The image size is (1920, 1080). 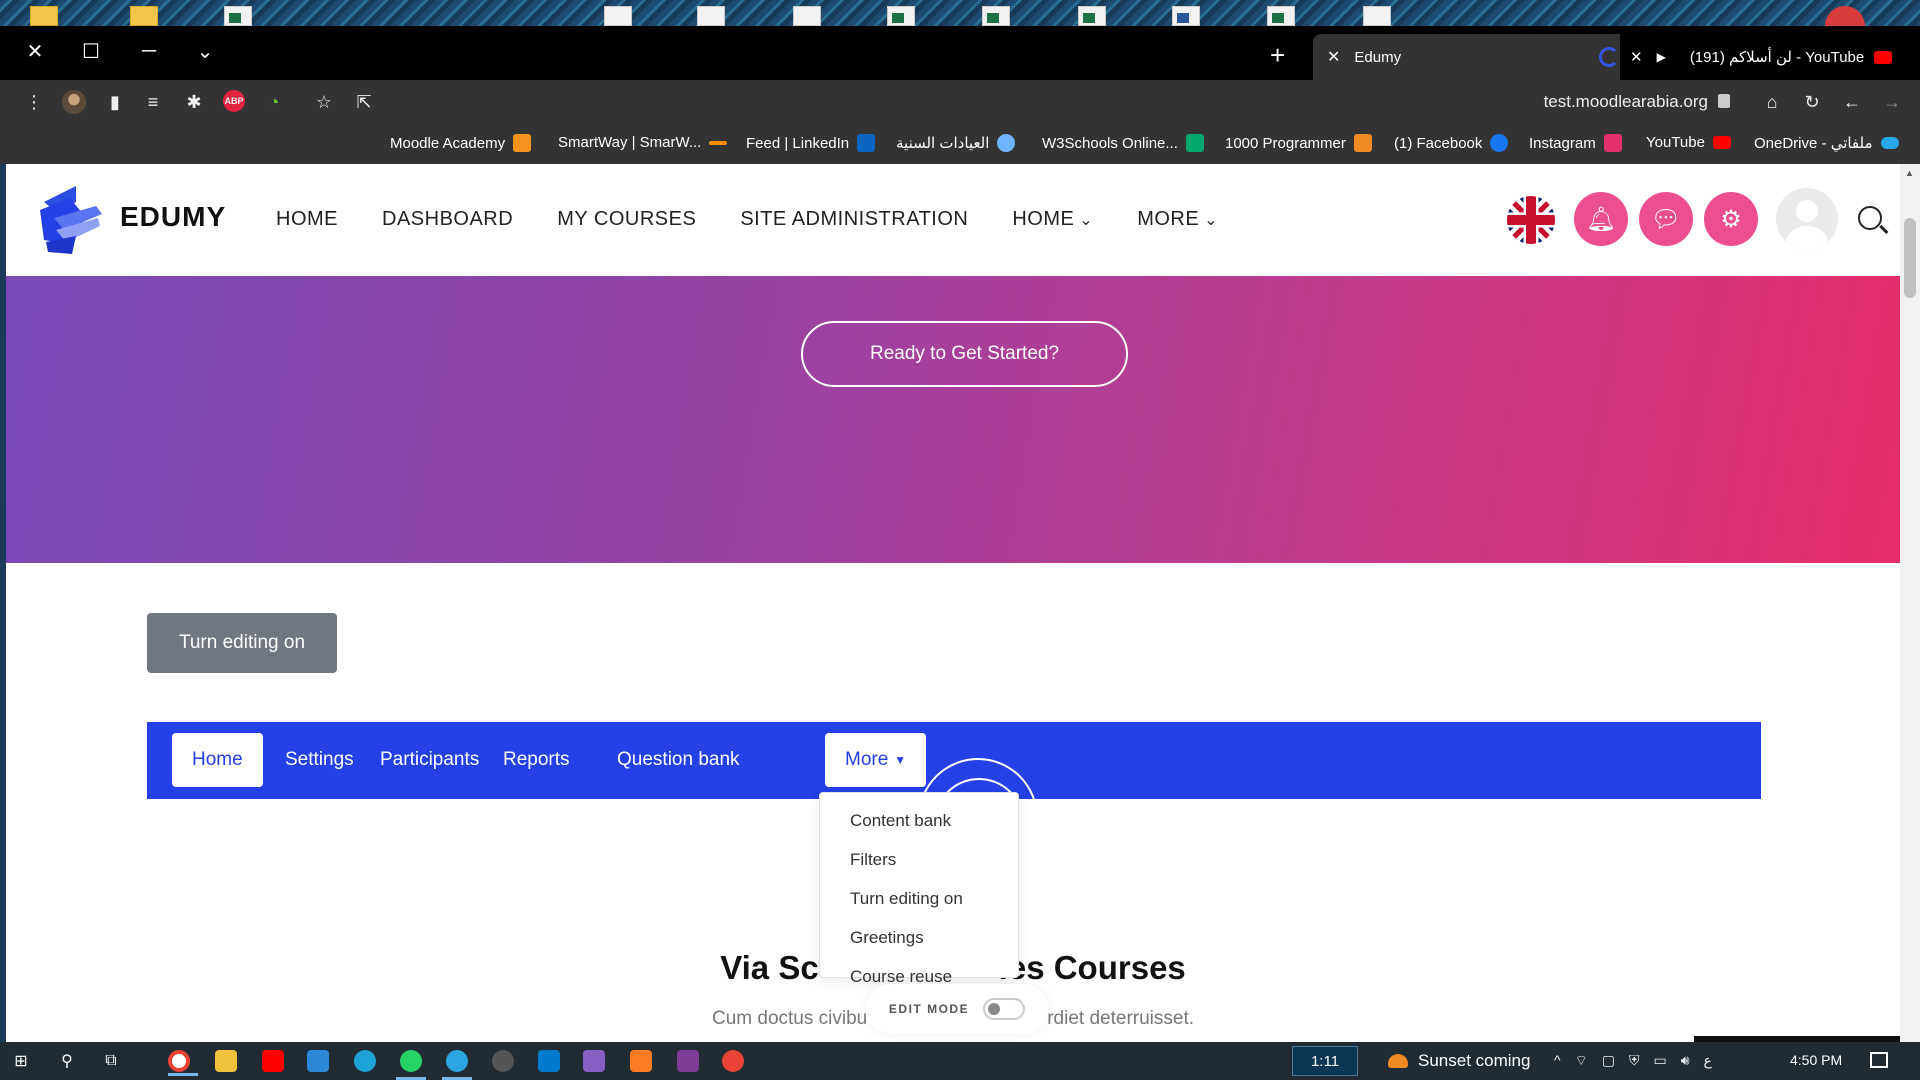 I want to click on device-icon: ▢, so click(x=1608, y=1061).